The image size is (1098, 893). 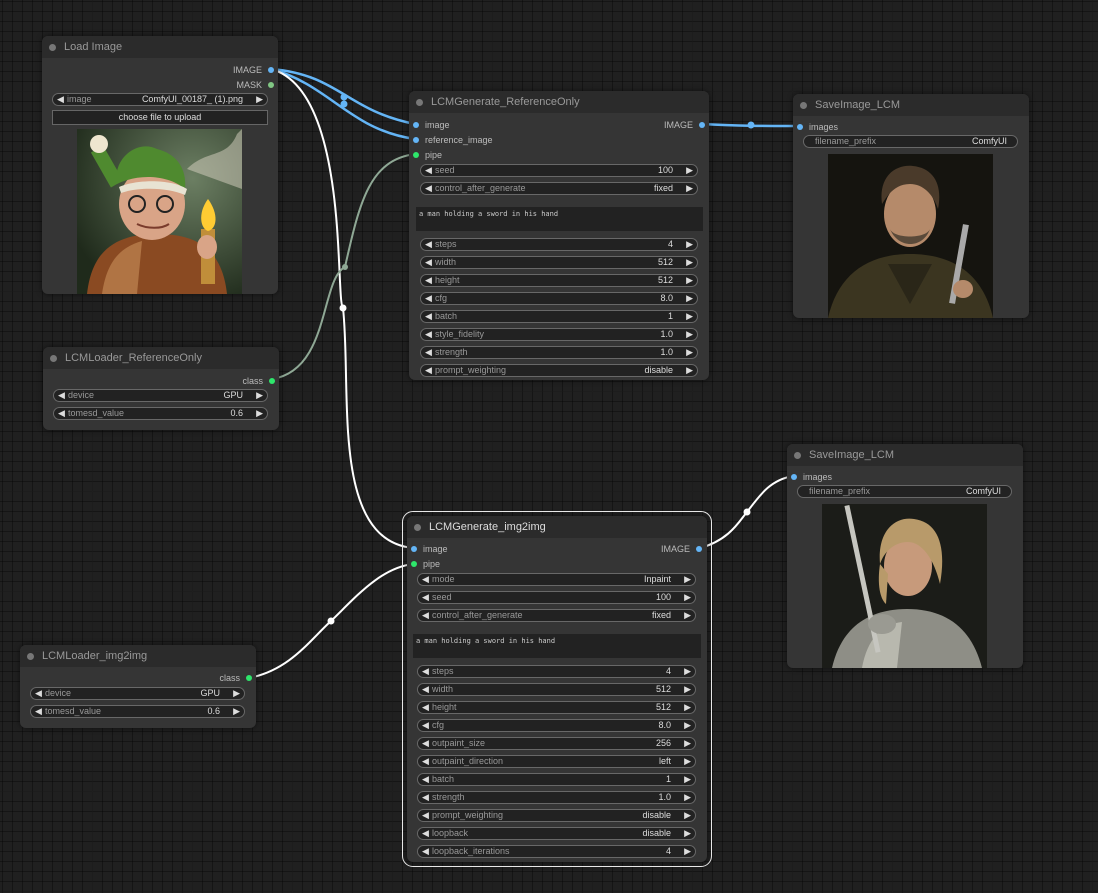 I want to click on combo-image: ◀ image ComfyUI_00187_ (1).png ▶, so click(x=160, y=99).